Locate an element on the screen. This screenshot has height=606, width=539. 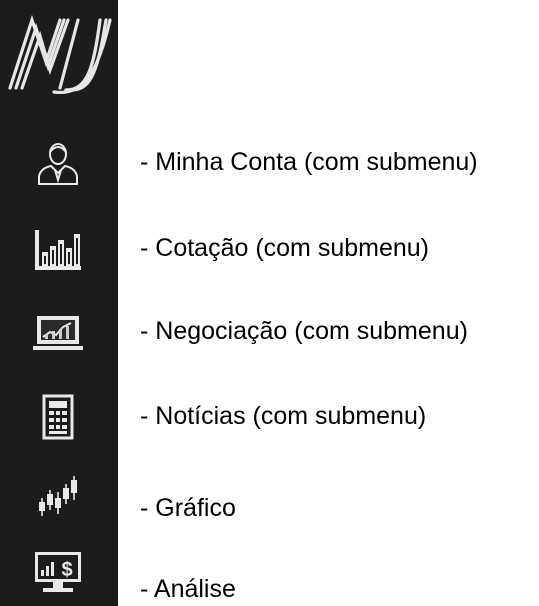
menu-item-noticias is located at coordinates (58, 417).